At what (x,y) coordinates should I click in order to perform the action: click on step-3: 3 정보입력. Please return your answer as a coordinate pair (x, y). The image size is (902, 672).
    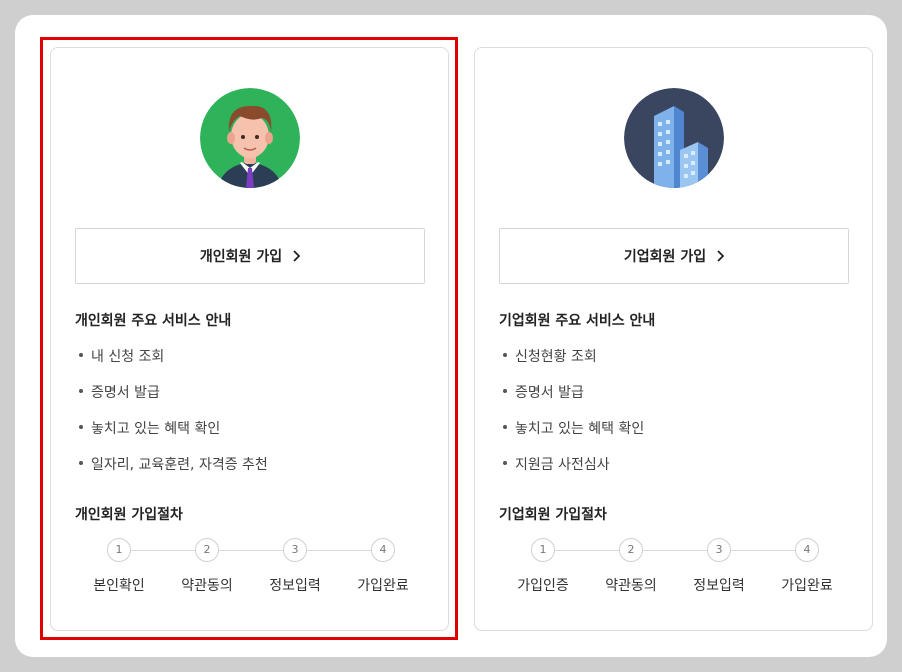
    Looking at the image, I should click on (719, 566).